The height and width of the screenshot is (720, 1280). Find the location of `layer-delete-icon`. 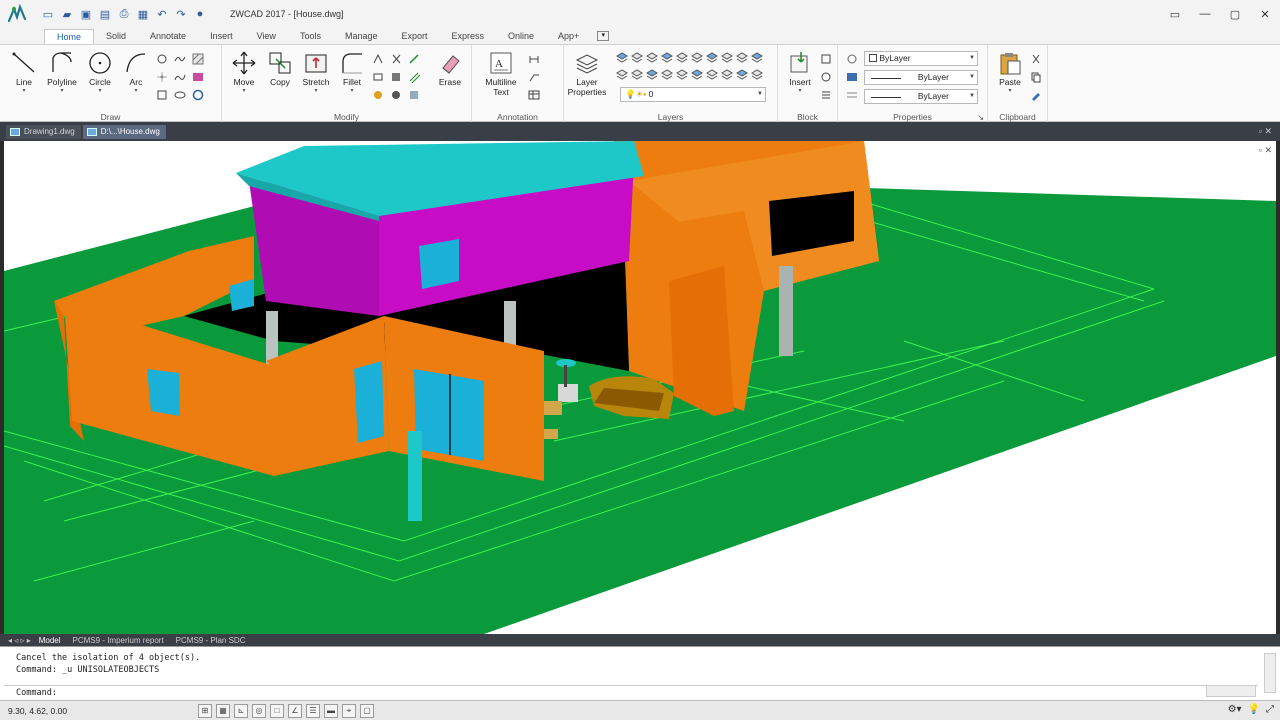

layer-delete-icon is located at coordinates (652, 75).